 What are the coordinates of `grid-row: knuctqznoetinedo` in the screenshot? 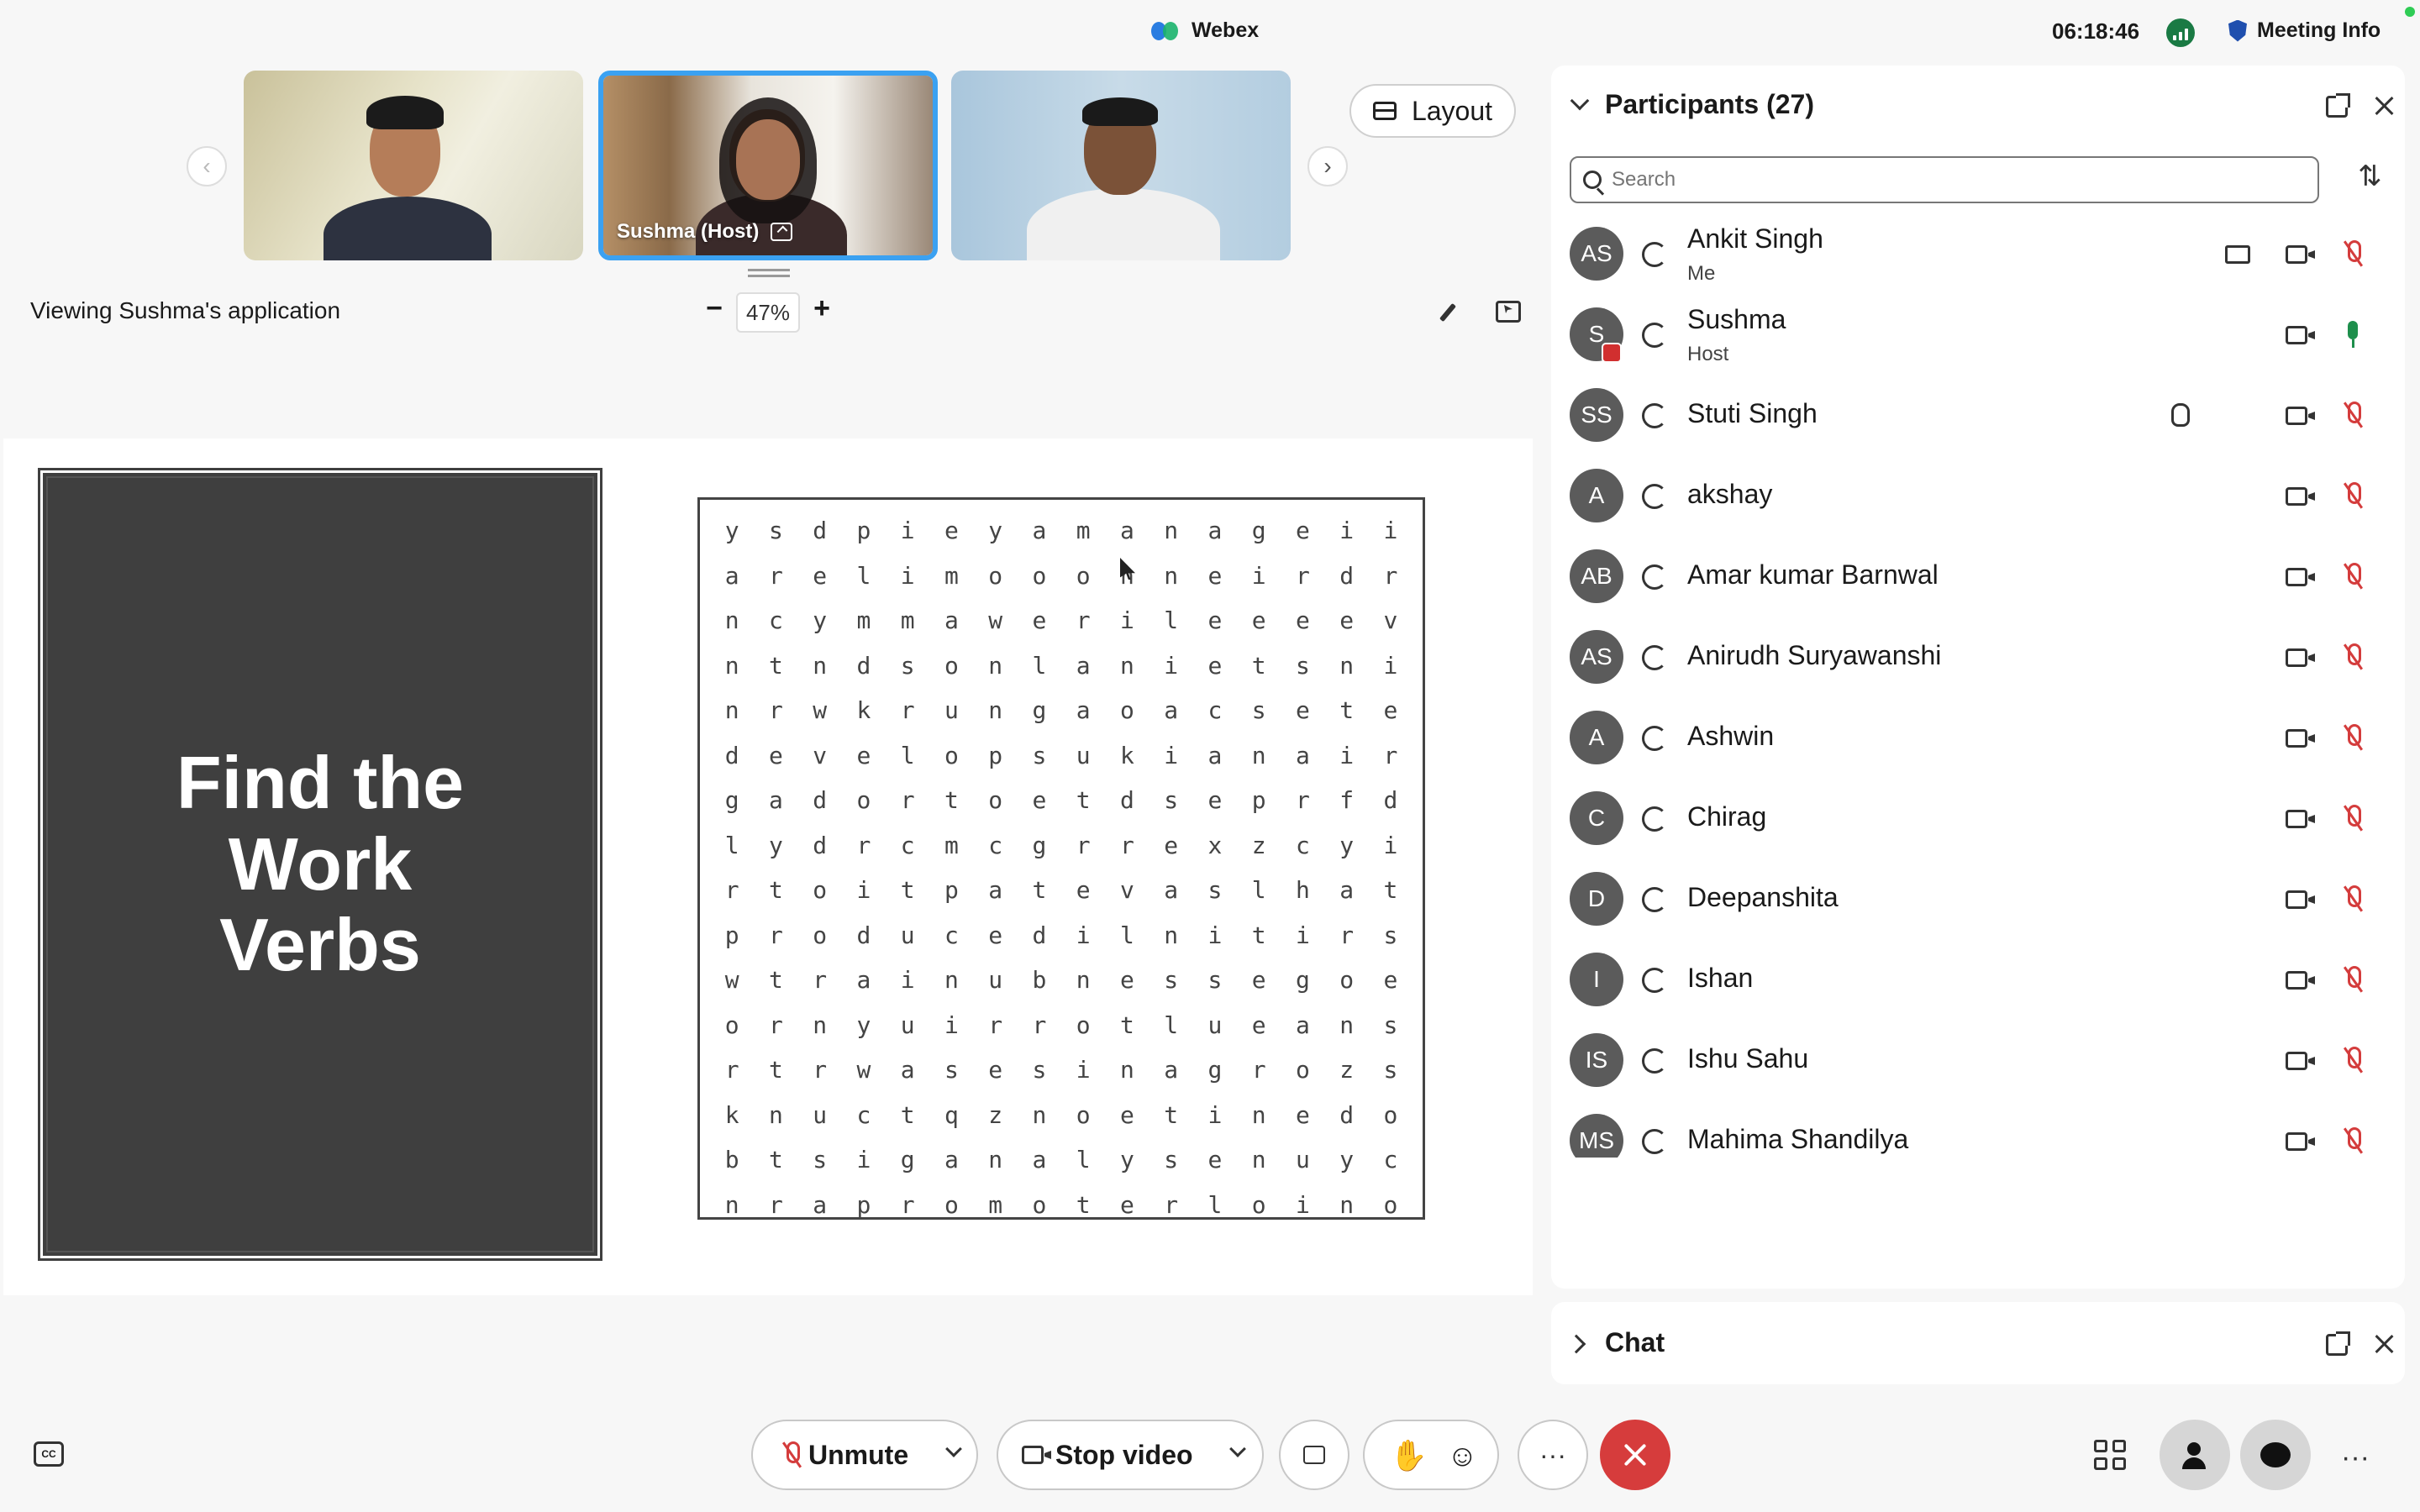 It's located at (1061, 1115).